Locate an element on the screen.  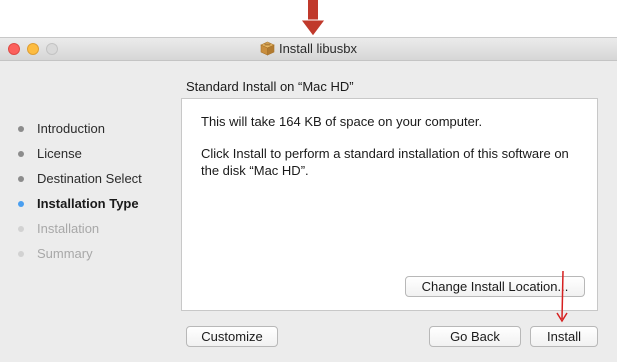
step-current-bullet-icon is located at coordinates (21, 204).